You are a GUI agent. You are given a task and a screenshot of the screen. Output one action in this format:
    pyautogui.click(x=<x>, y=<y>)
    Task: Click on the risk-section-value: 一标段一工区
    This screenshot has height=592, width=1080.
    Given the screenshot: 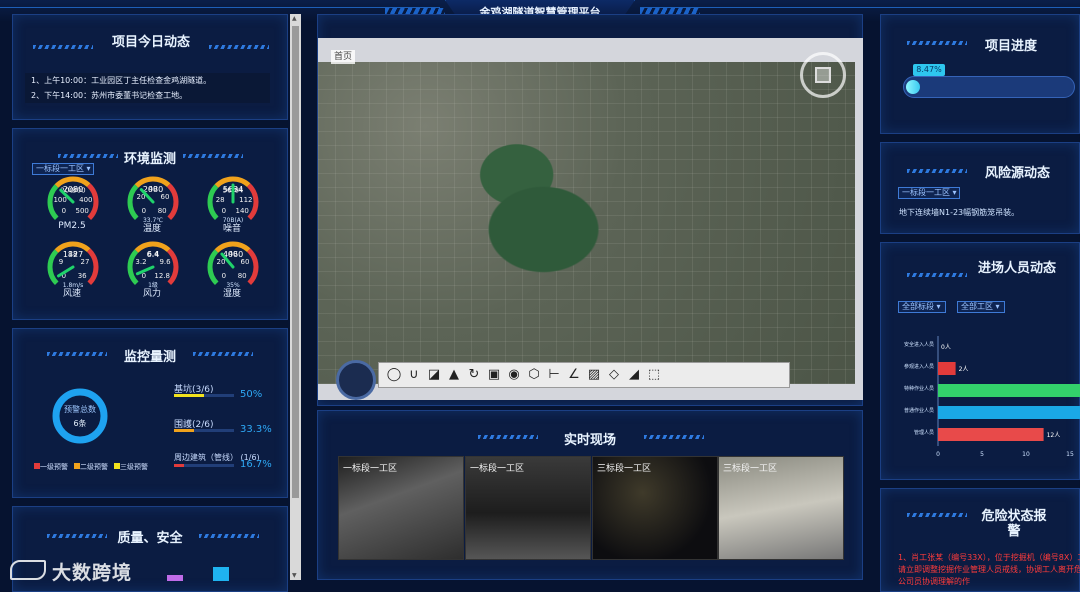 What is the action you would take?
    pyautogui.click(x=926, y=192)
    